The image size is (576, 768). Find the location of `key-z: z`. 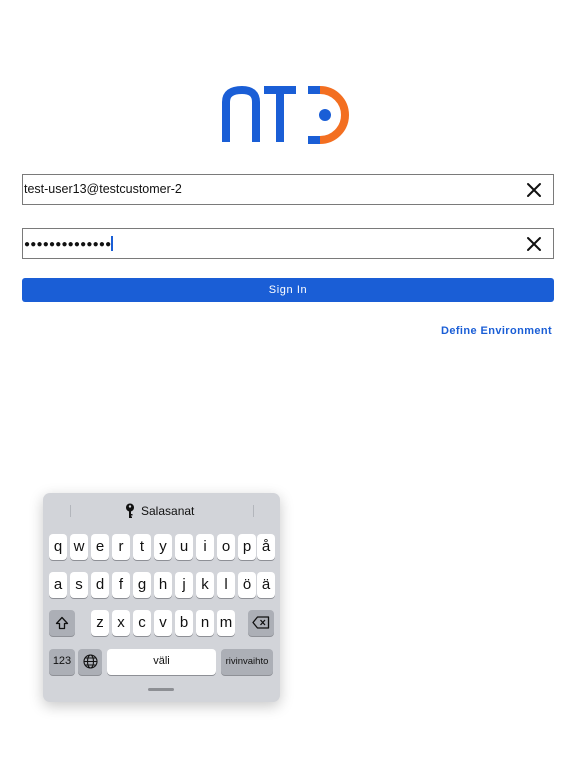

key-z: z is located at coordinates (100, 623).